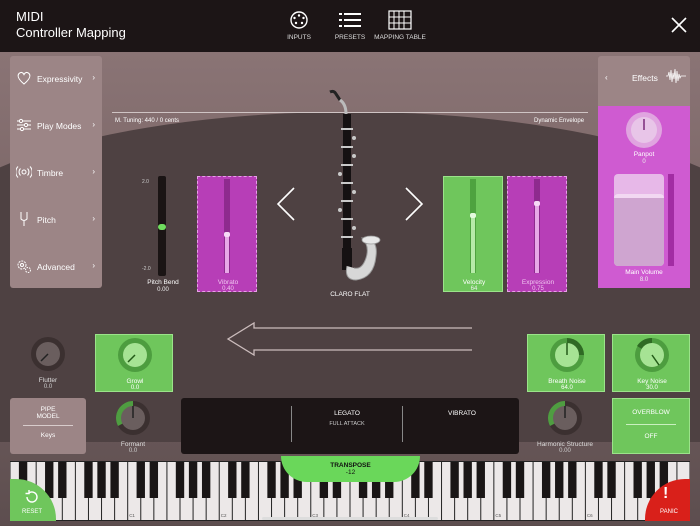 This screenshot has width=700, height=526. I want to click on key-noise-label: Key Noise, so click(652, 381).